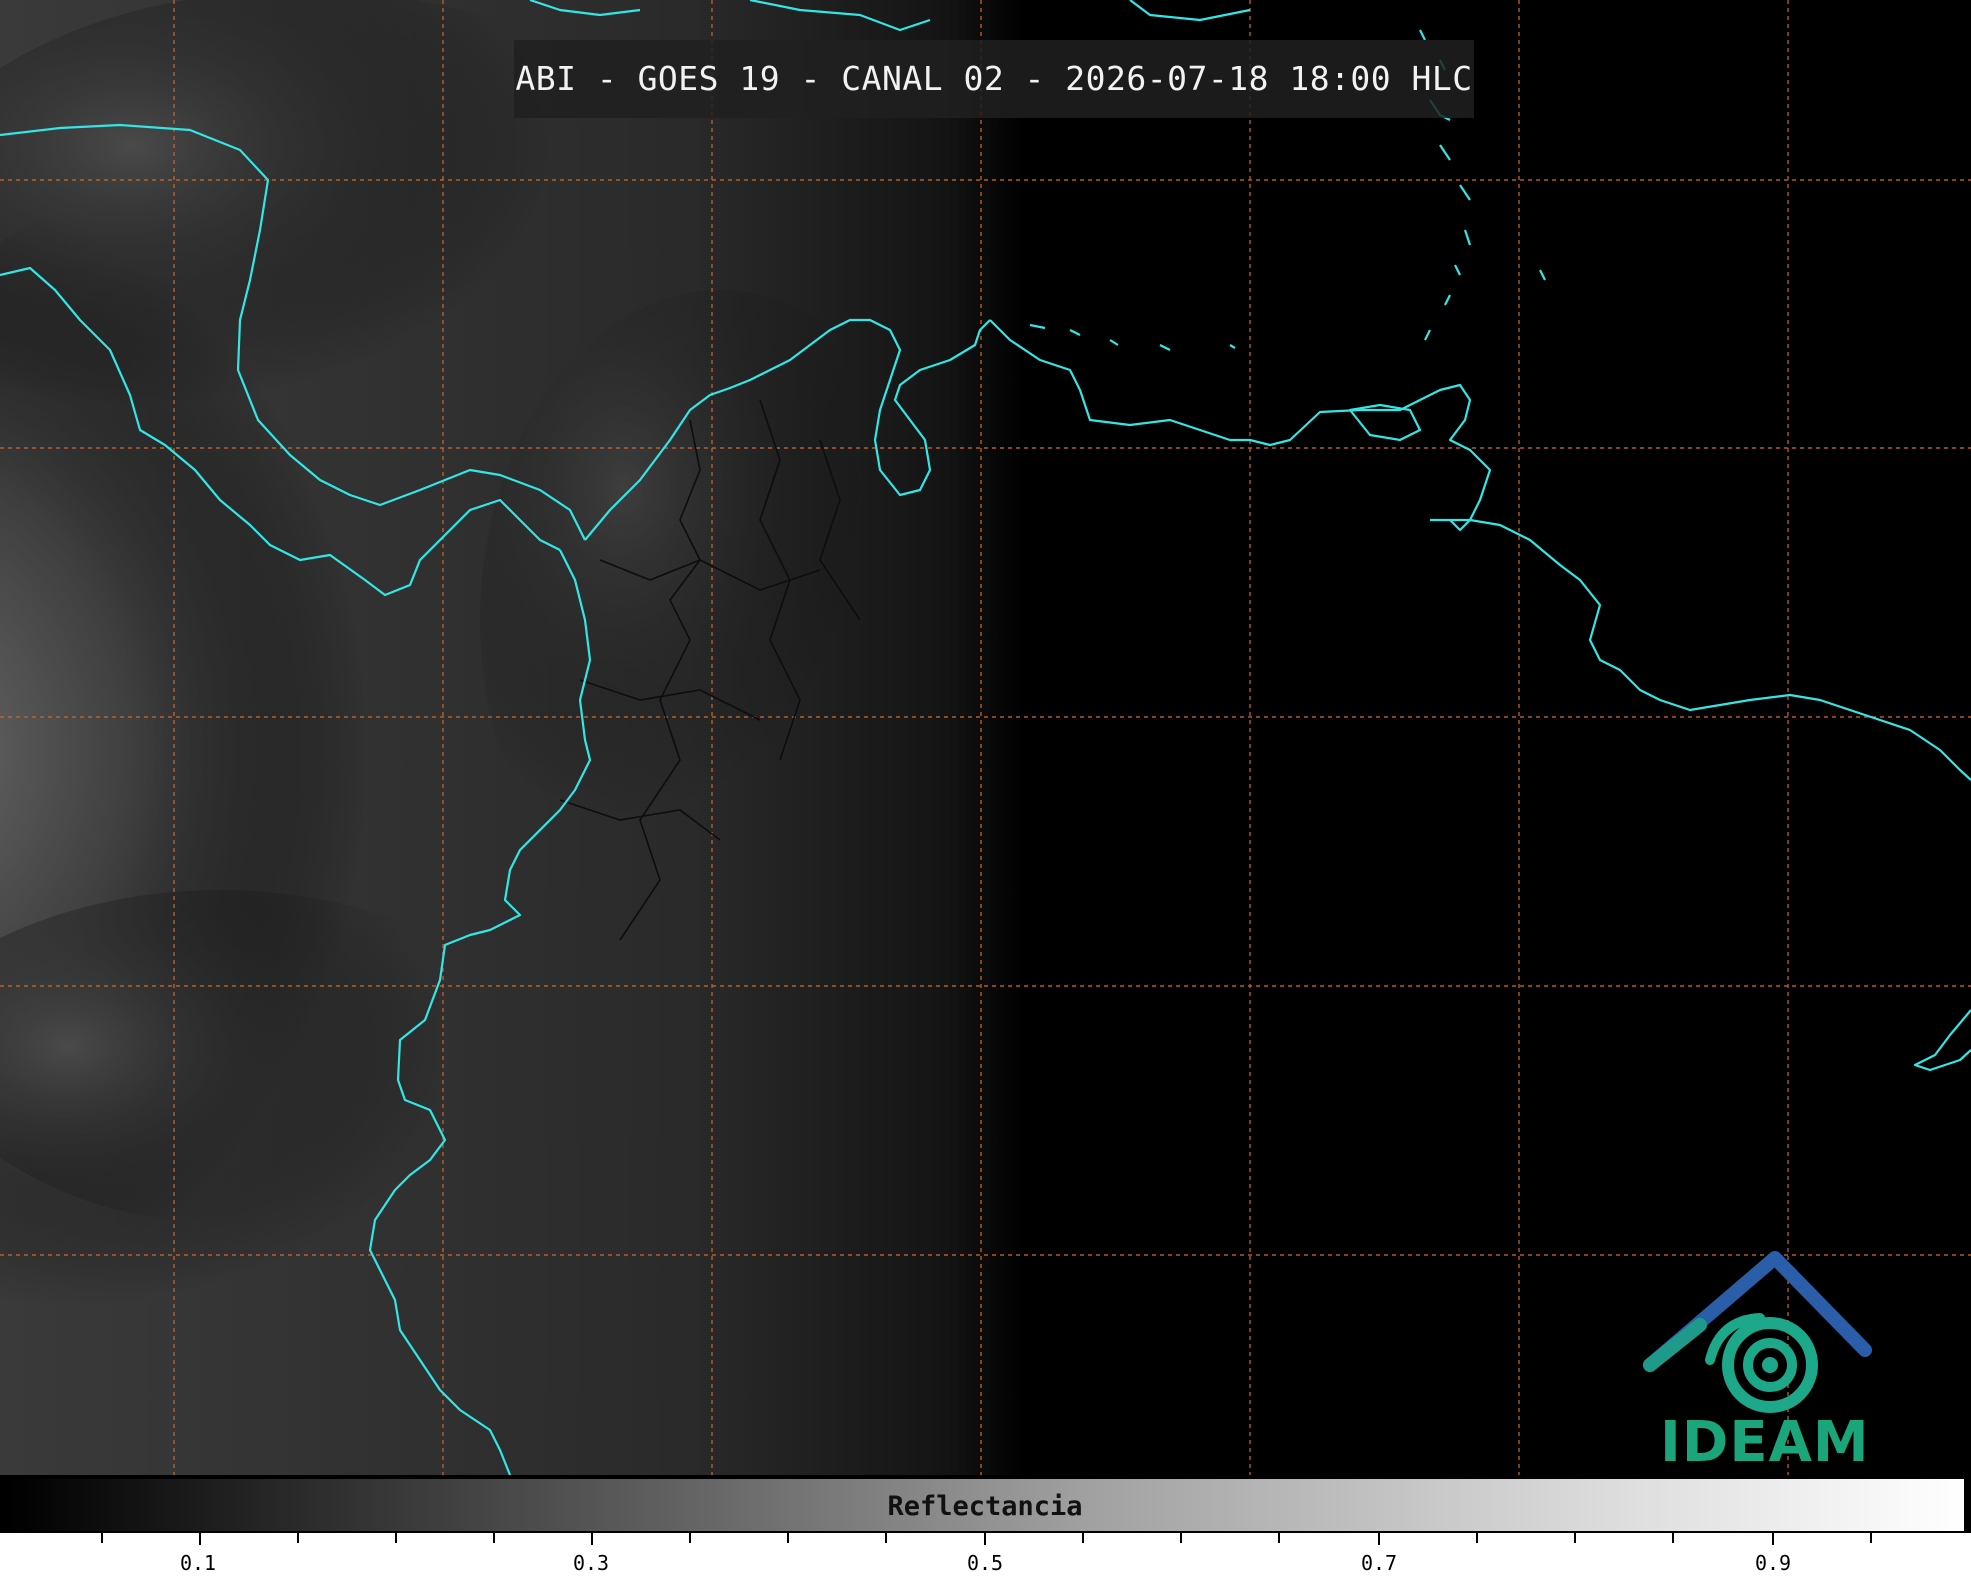 The height and width of the screenshot is (1577, 1971). I want to click on colorbar-tick-marks, so click(986, 1539).